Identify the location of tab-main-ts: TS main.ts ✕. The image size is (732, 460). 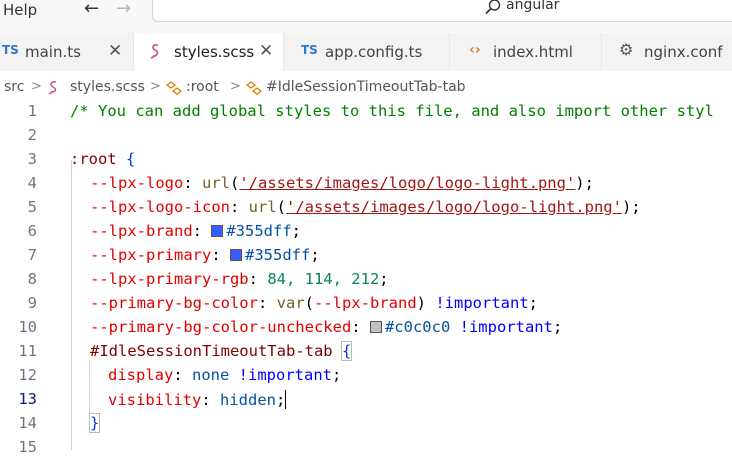
(67, 52).